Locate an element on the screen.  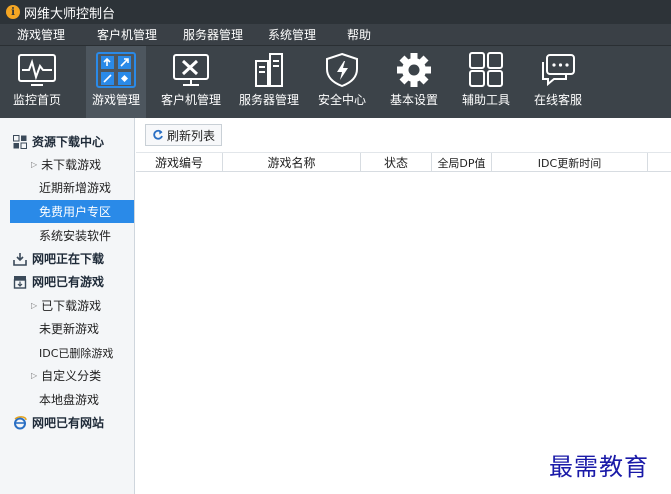
download-center-icon is located at coordinates (20, 141).